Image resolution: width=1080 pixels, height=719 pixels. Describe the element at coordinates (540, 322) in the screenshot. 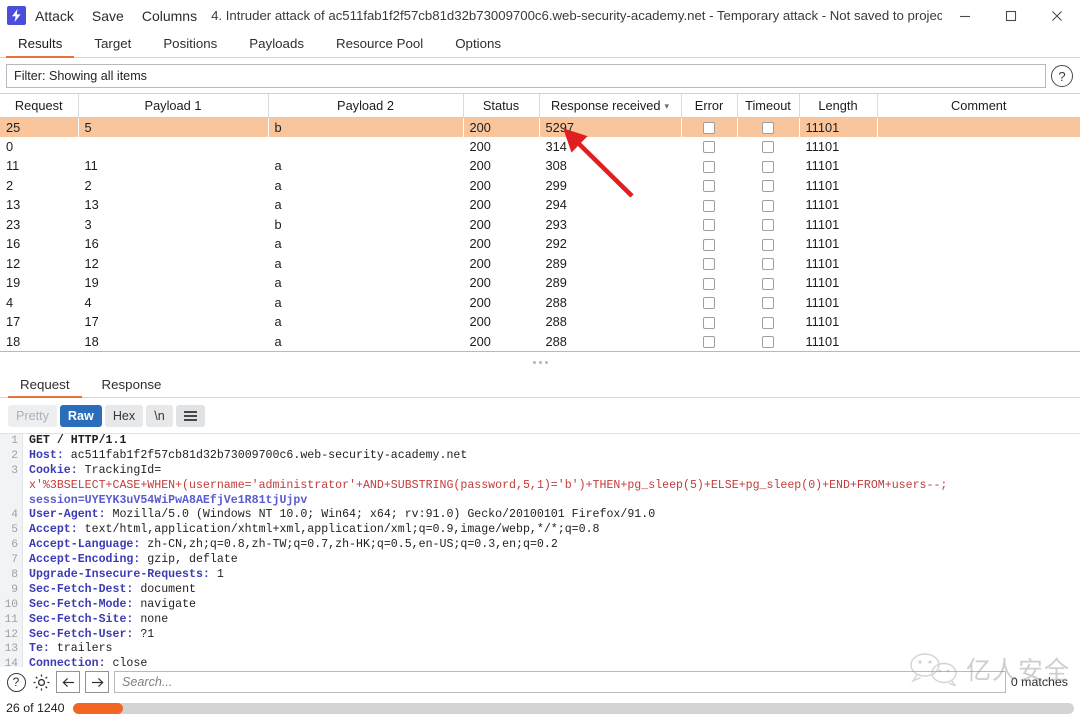

I see `table-row: 17 17 a 200 288 11101` at that location.